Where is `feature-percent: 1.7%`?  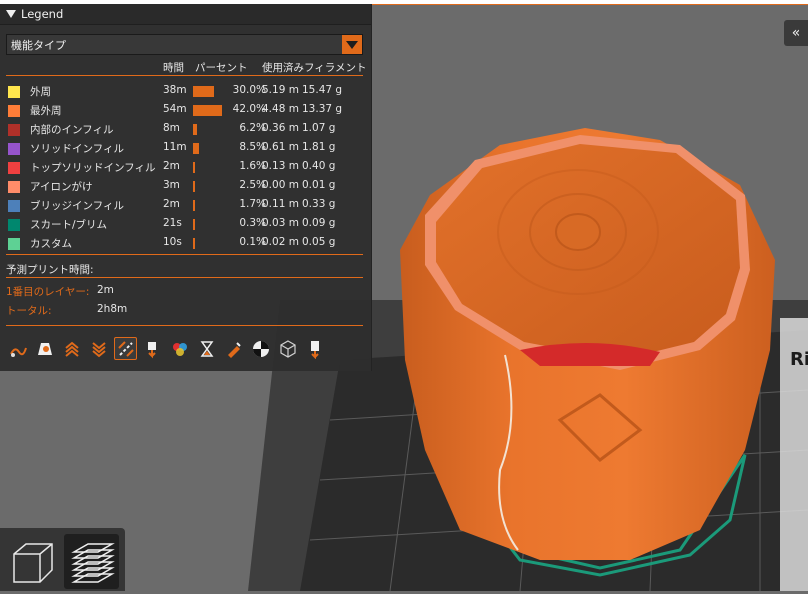 feature-percent: 1.7% is located at coordinates (252, 204).